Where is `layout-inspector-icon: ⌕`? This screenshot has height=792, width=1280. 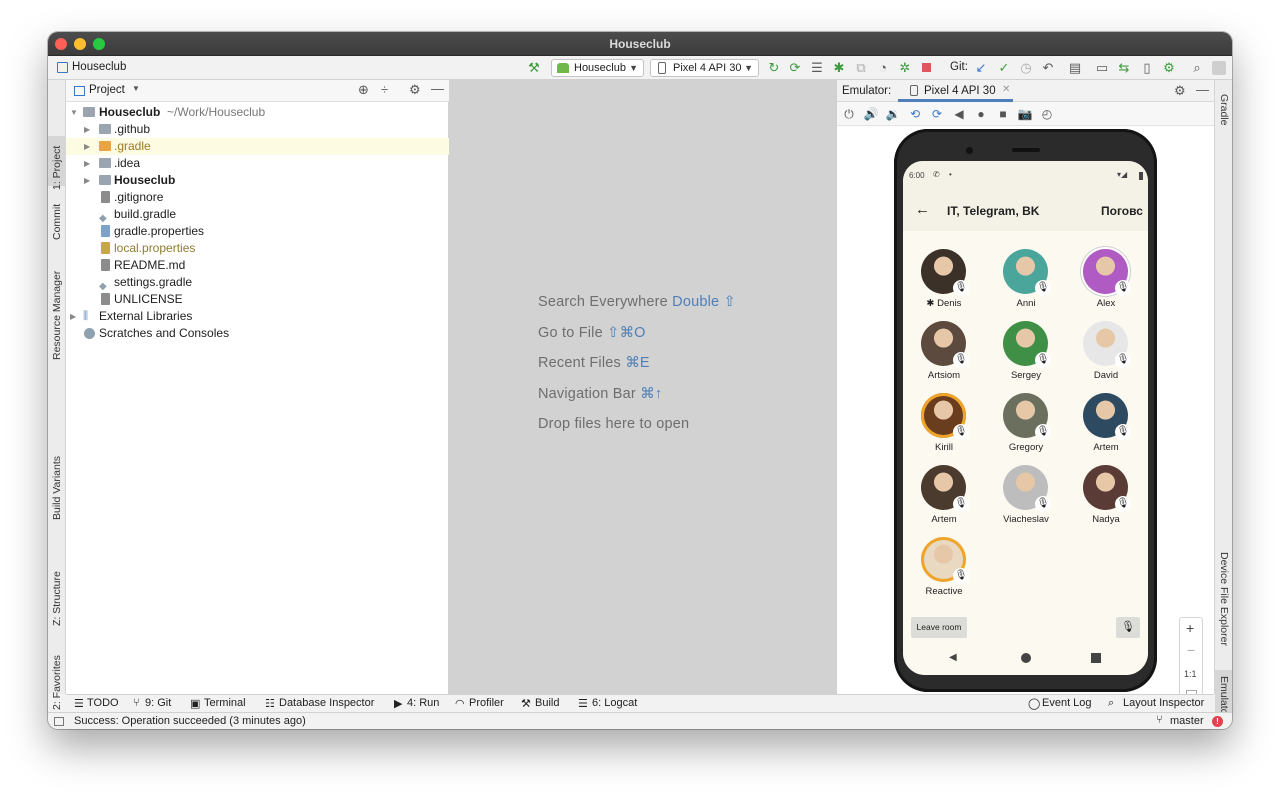 layout-inspector-icon: ⌕ is located at coordinates (1111, 703).